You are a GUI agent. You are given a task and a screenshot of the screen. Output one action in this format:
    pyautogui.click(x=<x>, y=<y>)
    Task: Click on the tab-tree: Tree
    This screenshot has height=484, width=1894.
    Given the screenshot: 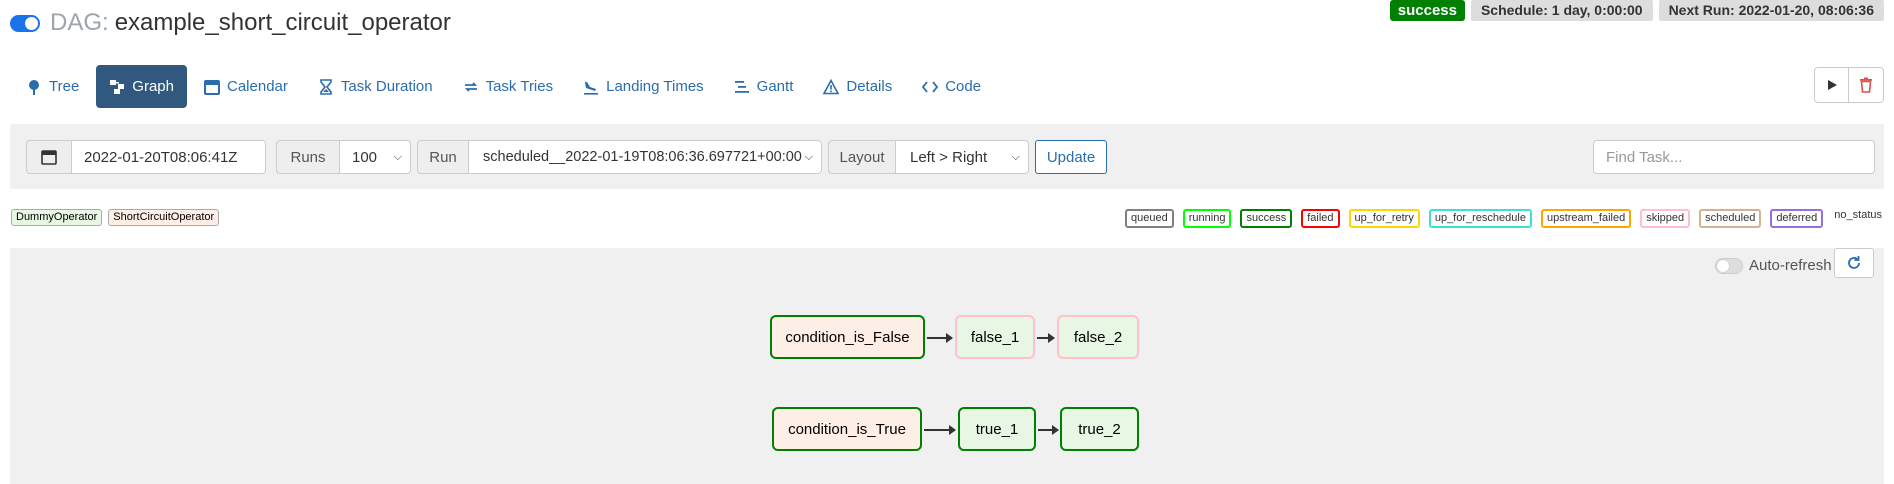 What is the action you would take?
    pyautogui.click(x=52, y=86)
    